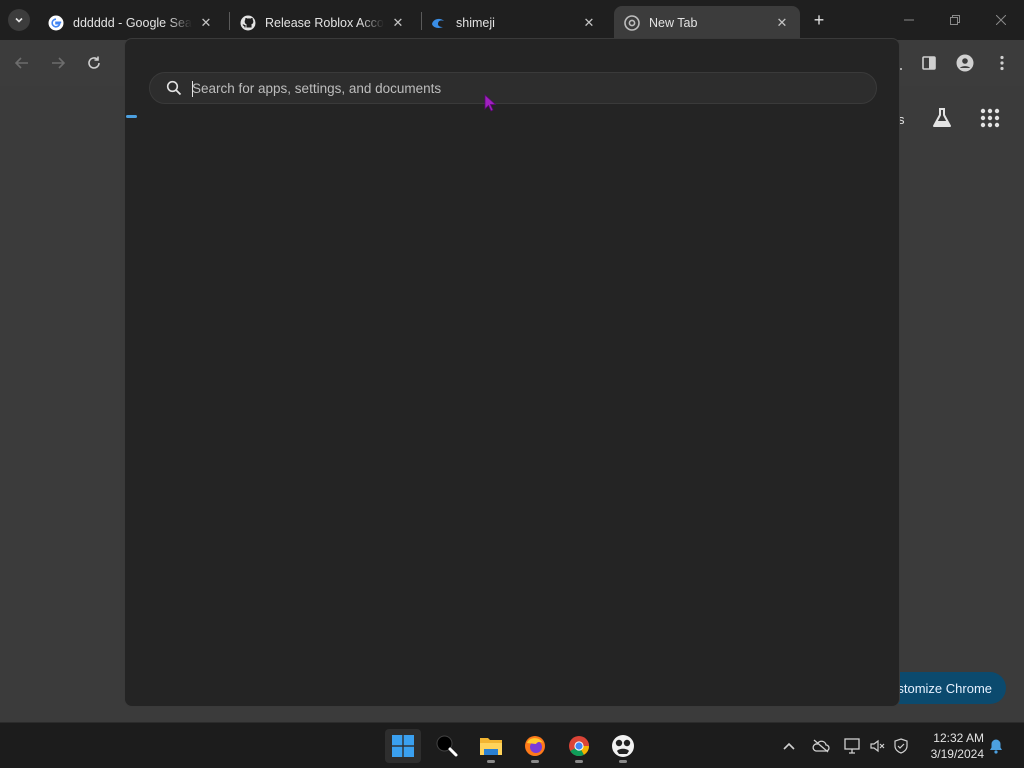 The height and width of the screenshot is (768, 1024). I want to click on tab-shimeji: shimeji ✕, so click(514, 23).